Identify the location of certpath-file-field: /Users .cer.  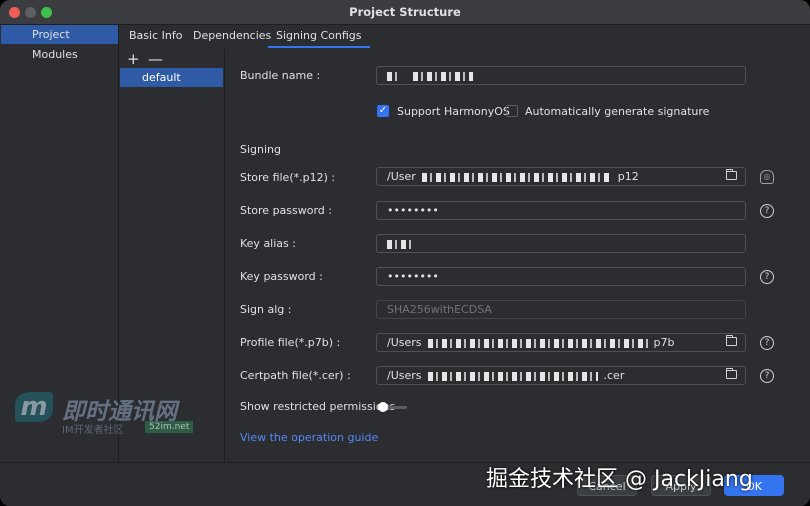
(561, 375).